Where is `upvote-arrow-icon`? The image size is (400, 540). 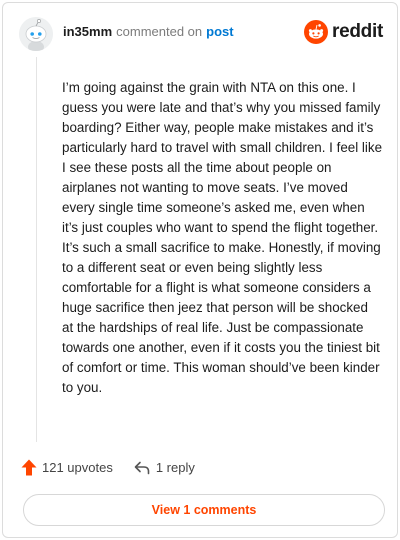 upvote-arrow-icon is located at coordinates (29, 467).